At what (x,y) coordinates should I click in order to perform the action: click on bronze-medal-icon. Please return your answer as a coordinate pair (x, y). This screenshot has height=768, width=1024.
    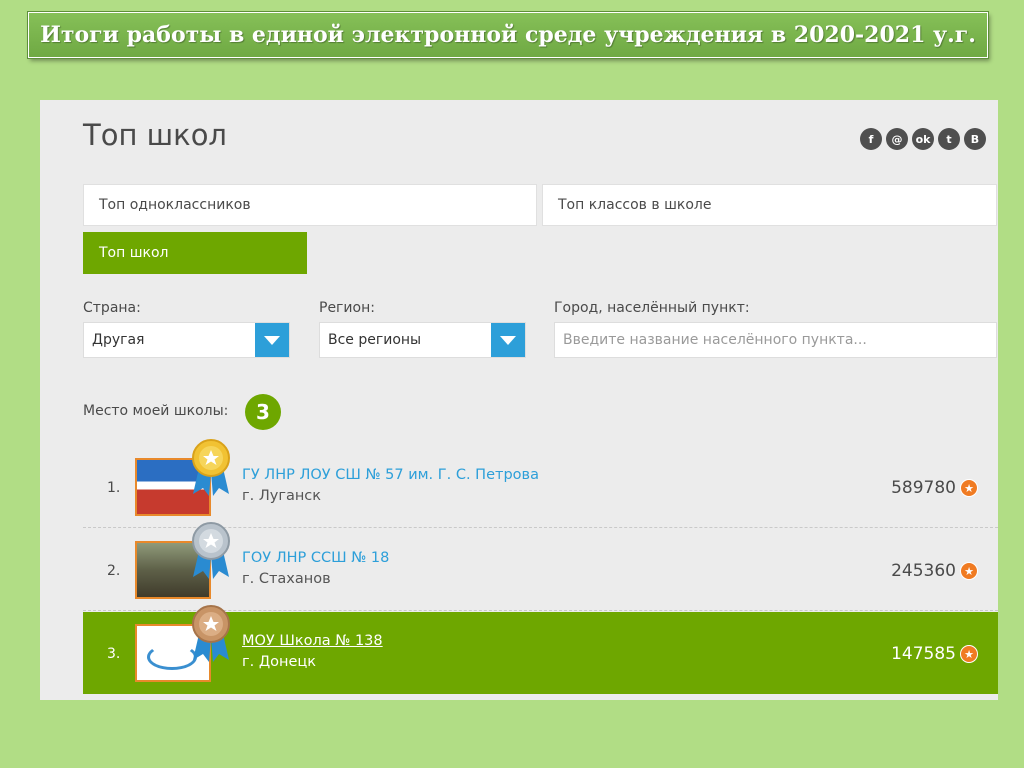
    Looking at the image, I should click on (211, 633).